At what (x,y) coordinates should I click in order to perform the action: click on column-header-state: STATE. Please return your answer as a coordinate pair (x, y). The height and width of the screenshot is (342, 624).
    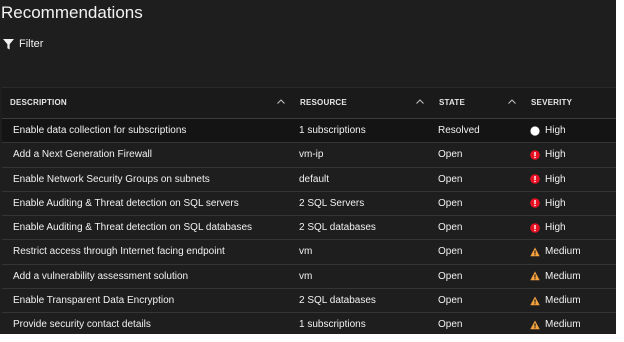
    Looking at the image, I should click on (452, 103).